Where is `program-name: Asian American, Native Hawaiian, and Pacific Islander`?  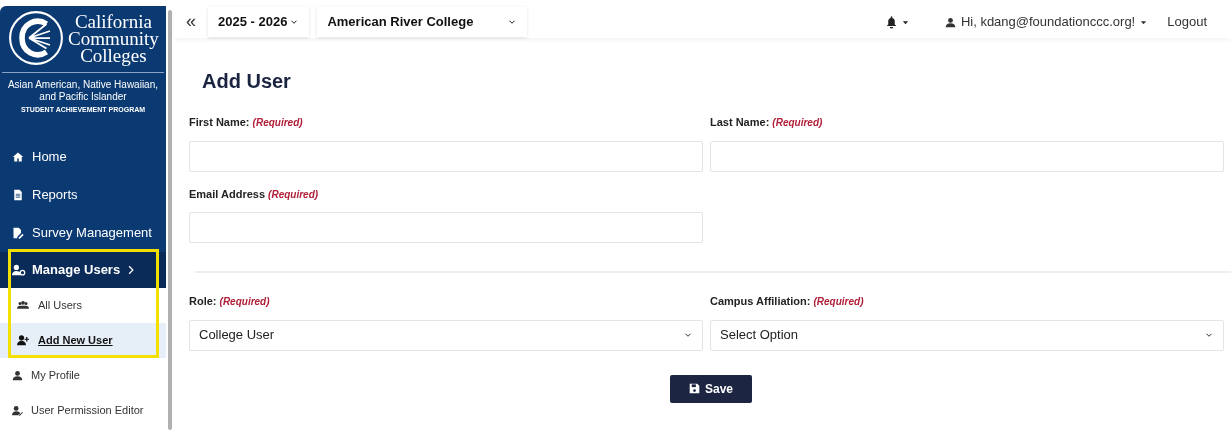 program-name: Asian American, Native Hawaiian, and Pacific Islander is located at coordinates (83, 91).